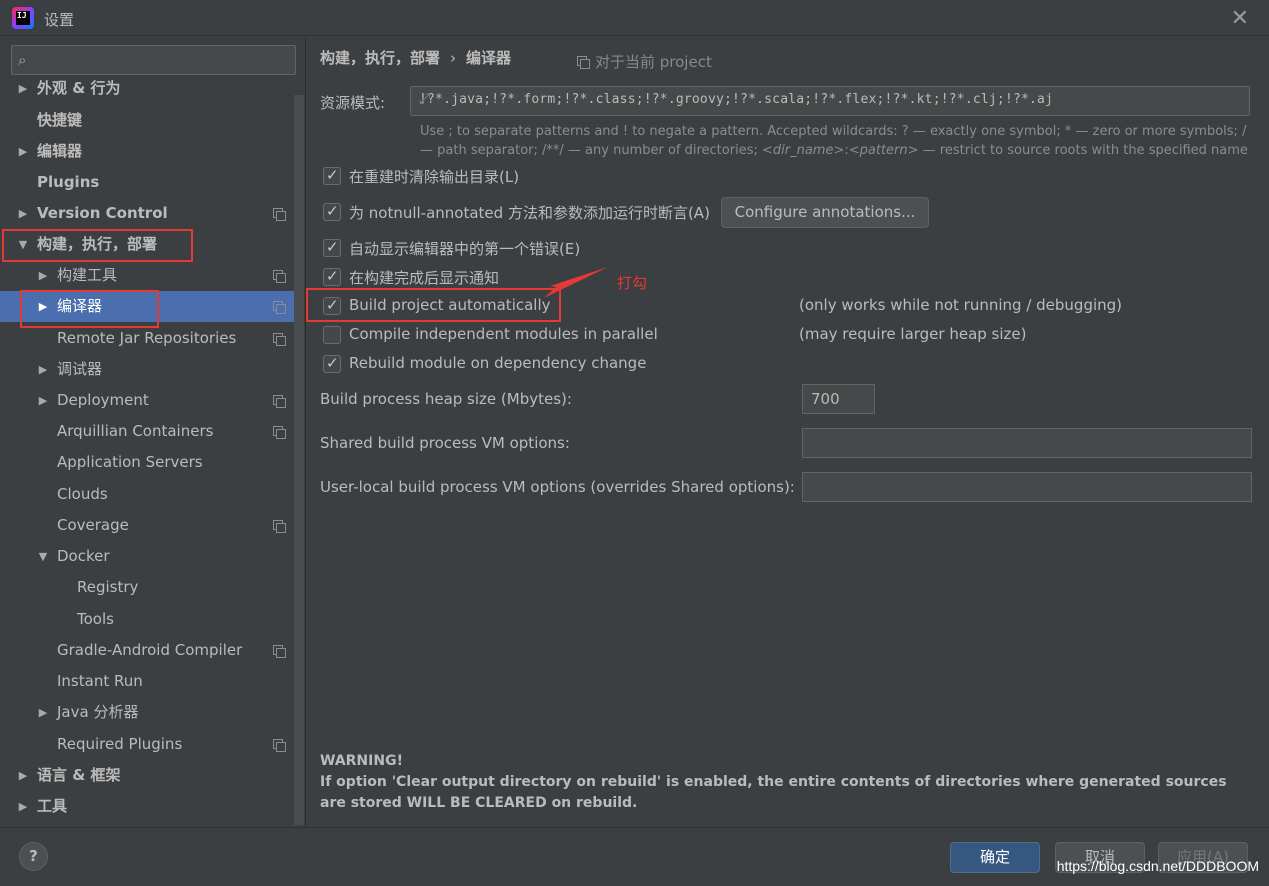 The image size is (1269, 886). What do you see at coordinates (147, 556) in the screenshot?
I see `sidebar-item-docker: ▼ Docker` at bounding box center [147, 556].